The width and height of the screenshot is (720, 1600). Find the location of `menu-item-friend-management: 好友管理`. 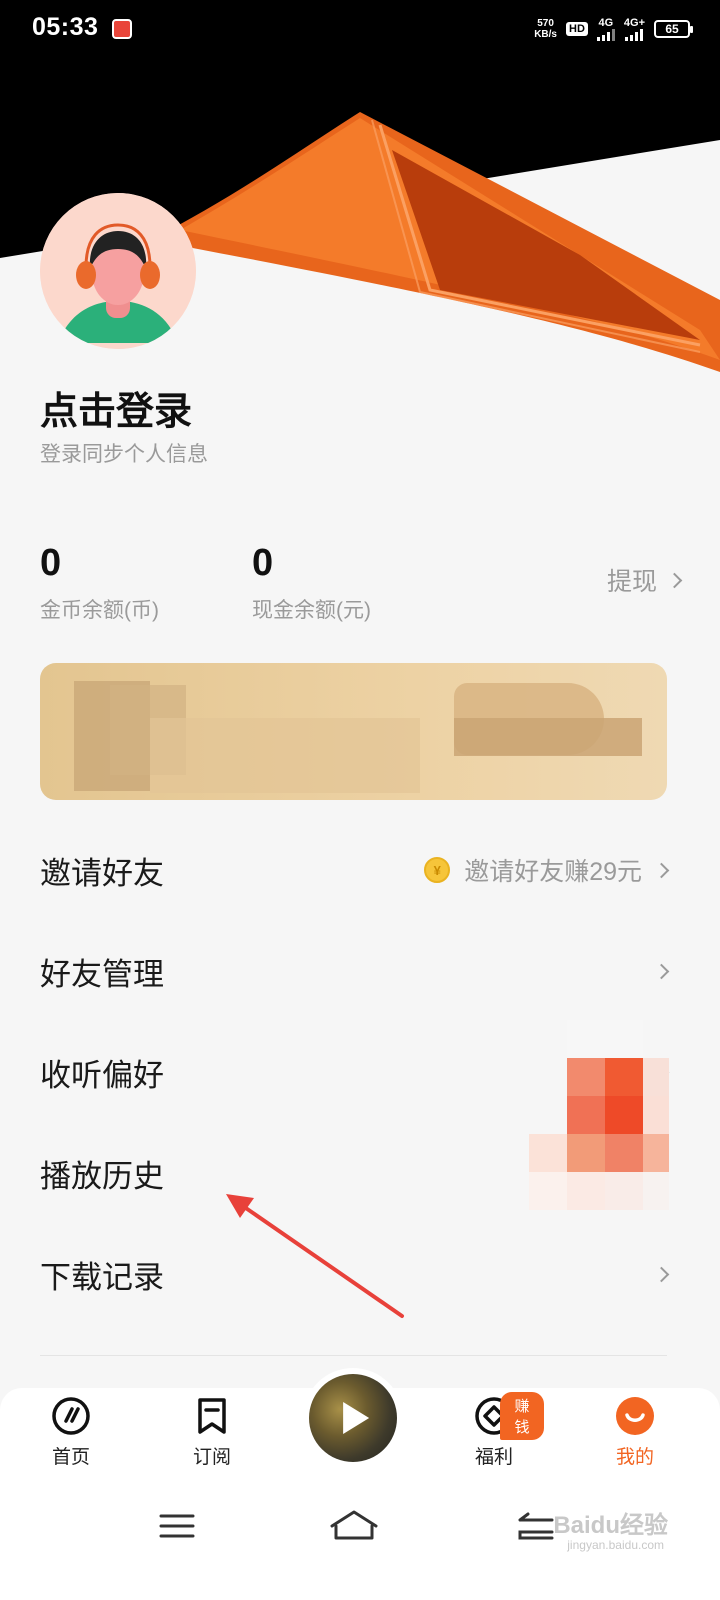

menu-item-friend-management: 好友管理 is located at coordinates (355, 971).